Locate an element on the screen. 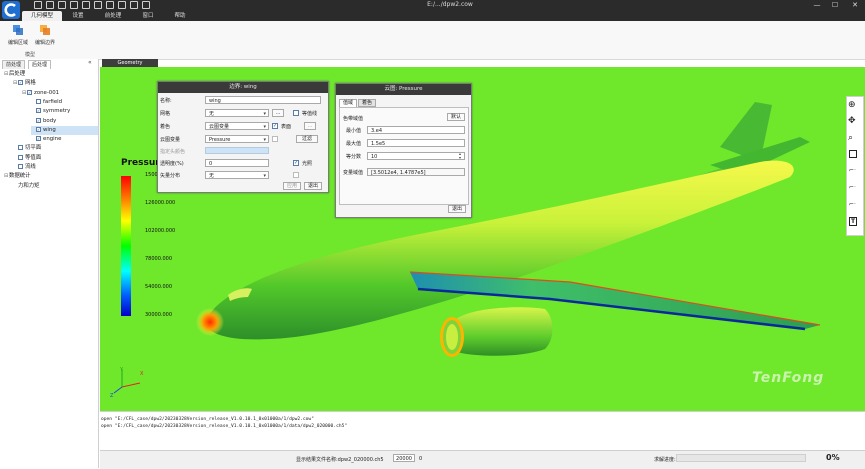 Image resolution: width=865 pixels, height=469 pixels. close-button: ✕ is located at coordinates (855, 5).